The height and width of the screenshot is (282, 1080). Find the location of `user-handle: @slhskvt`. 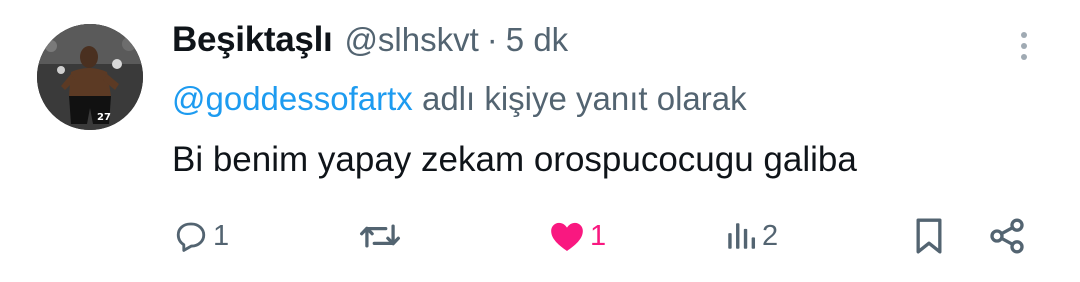

user-handle: @slhskvt is located at coordinates (411, 40).